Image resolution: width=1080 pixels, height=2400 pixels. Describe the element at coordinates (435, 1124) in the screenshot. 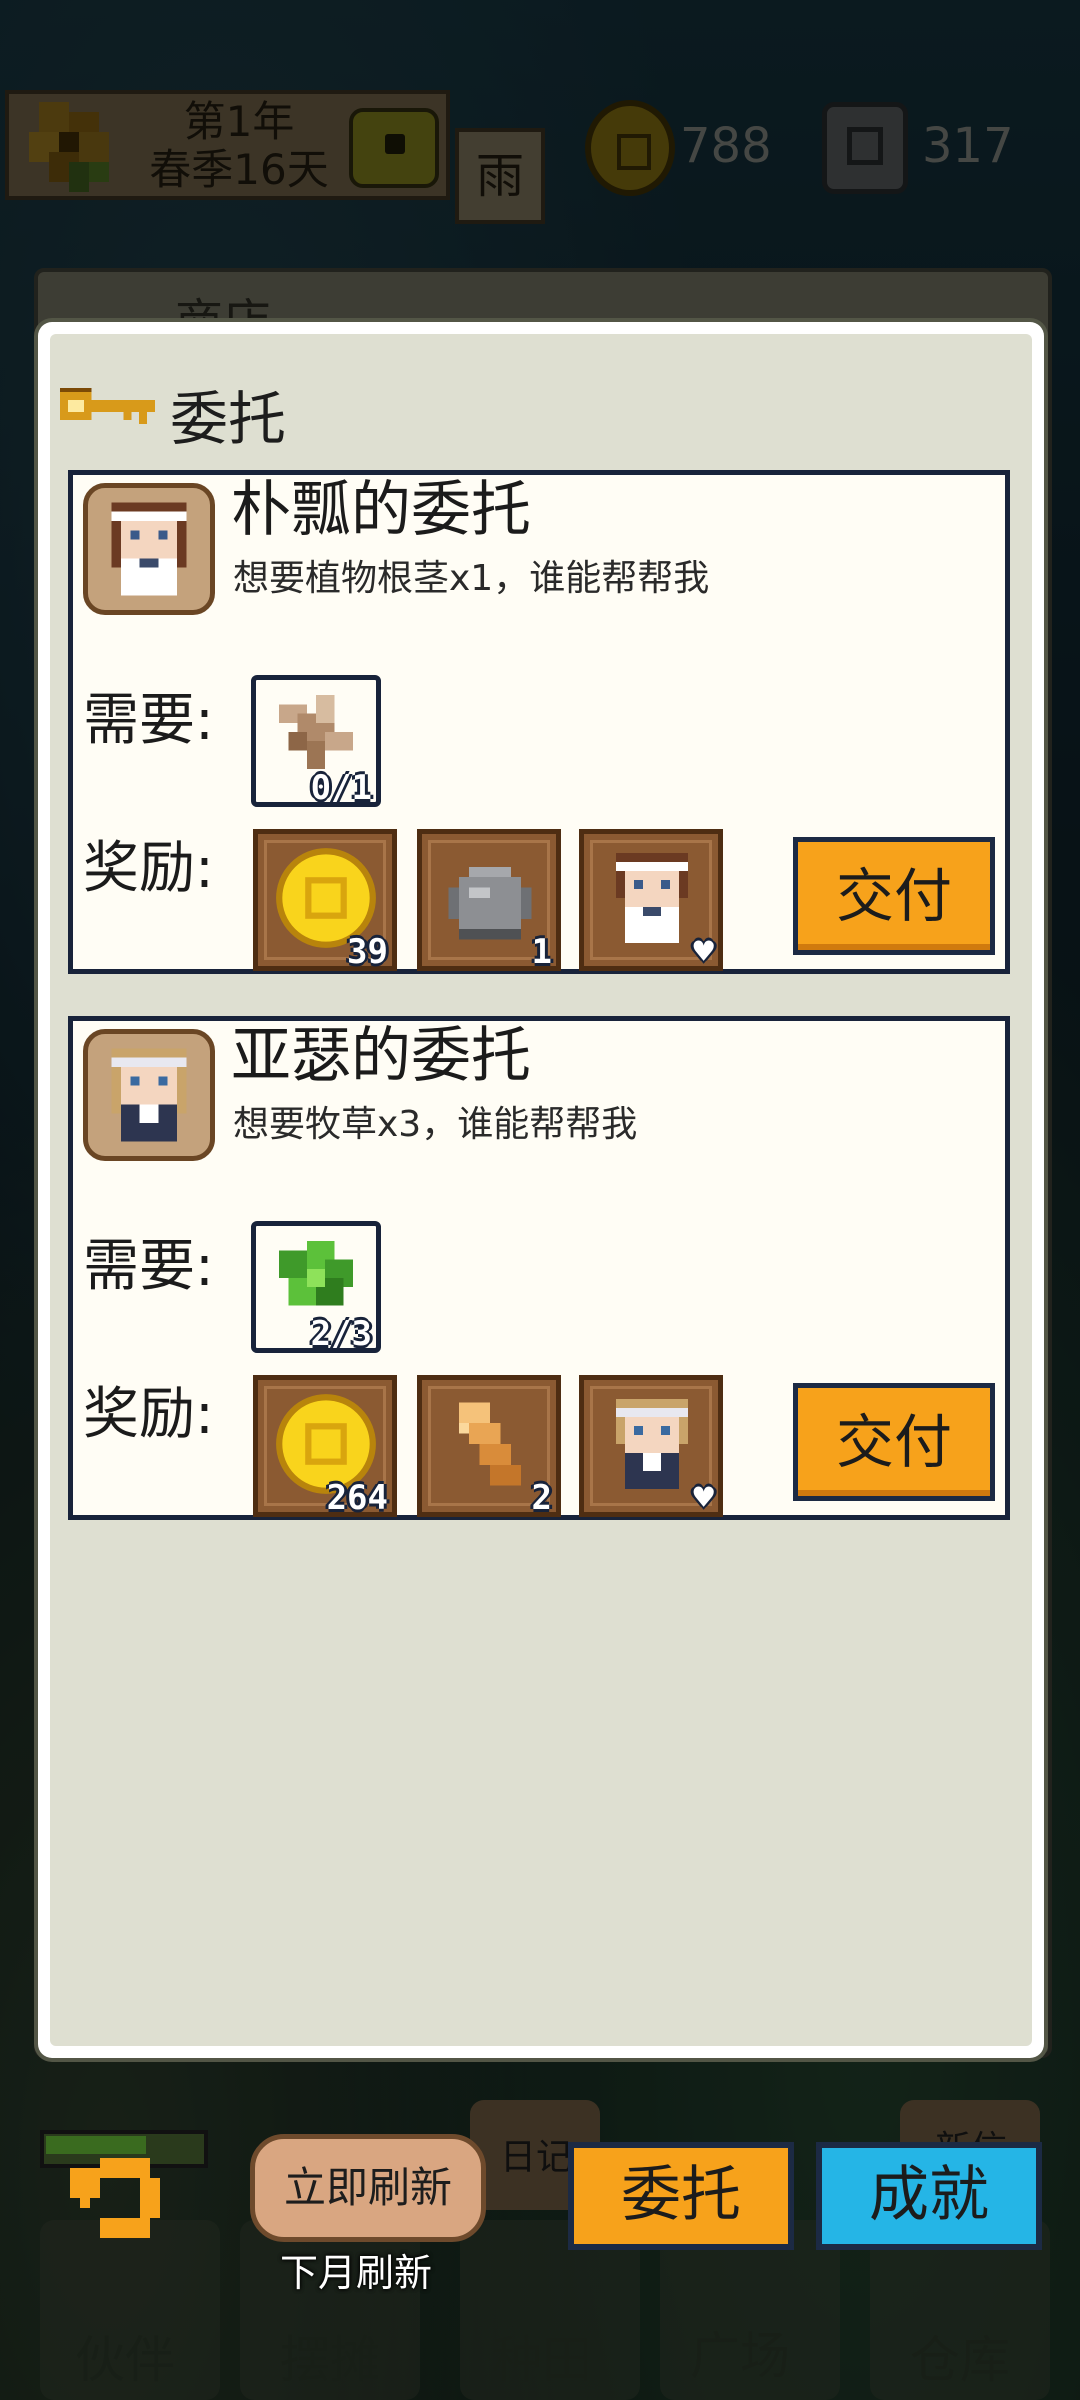

I see `commission-desc: 想要牧草x3，谁能帮帮我` at that location.